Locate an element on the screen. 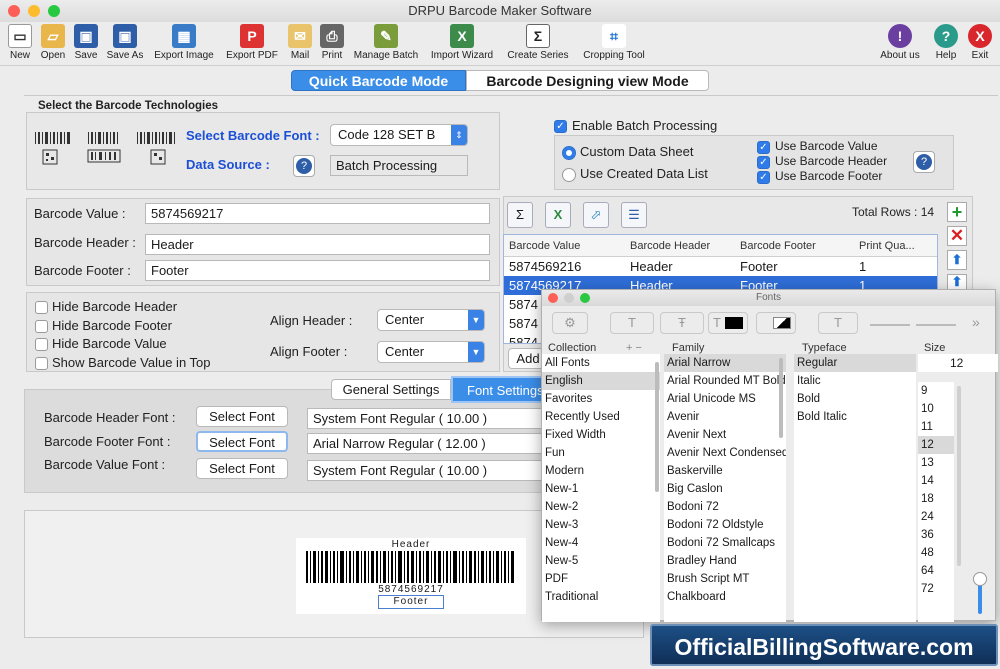 The width and height of the screenshot is (1000, 669). series-tool-button: Σ is located at coordinates (520, 215).